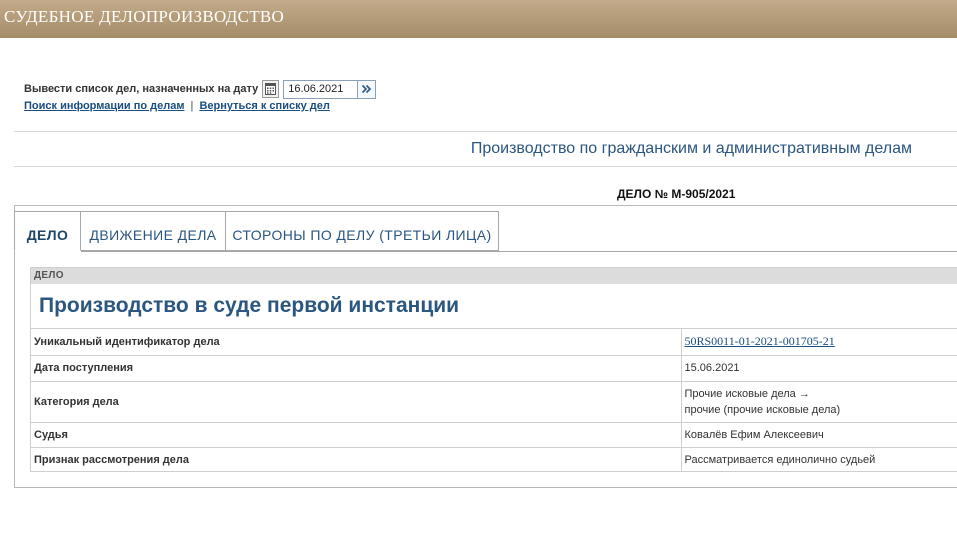 Image resolution: width=957 pixels, height=541 pixels. I want to click on table-row: Дата поступления 15.06.2021, so click(494, 368).